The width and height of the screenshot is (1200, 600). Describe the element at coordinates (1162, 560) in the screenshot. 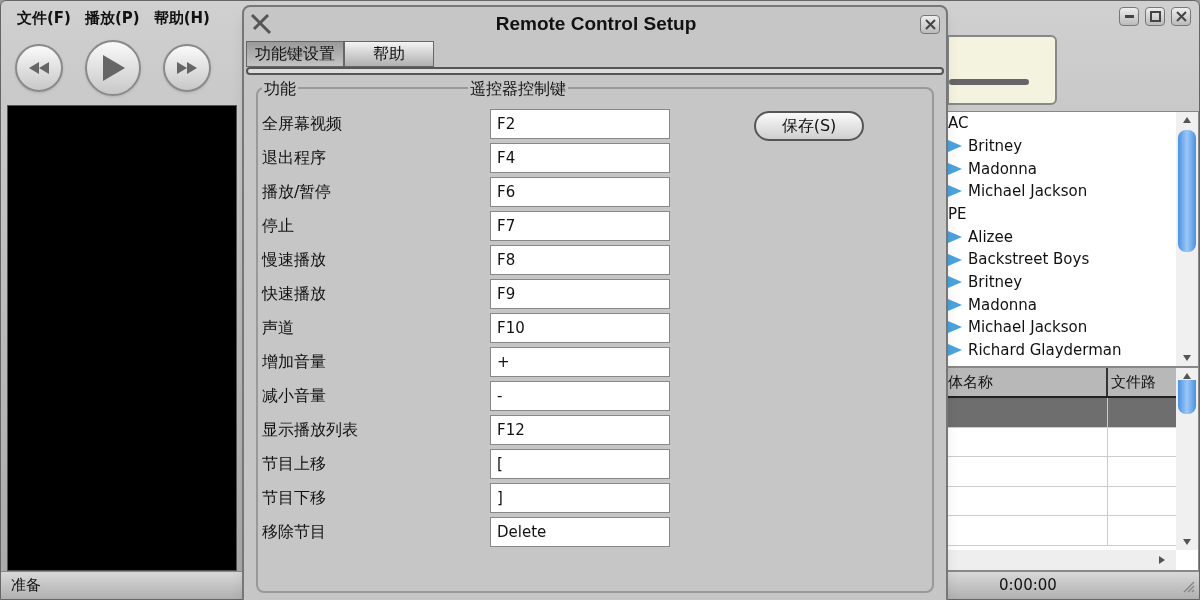

I see `right-arrow-icon` at that location.